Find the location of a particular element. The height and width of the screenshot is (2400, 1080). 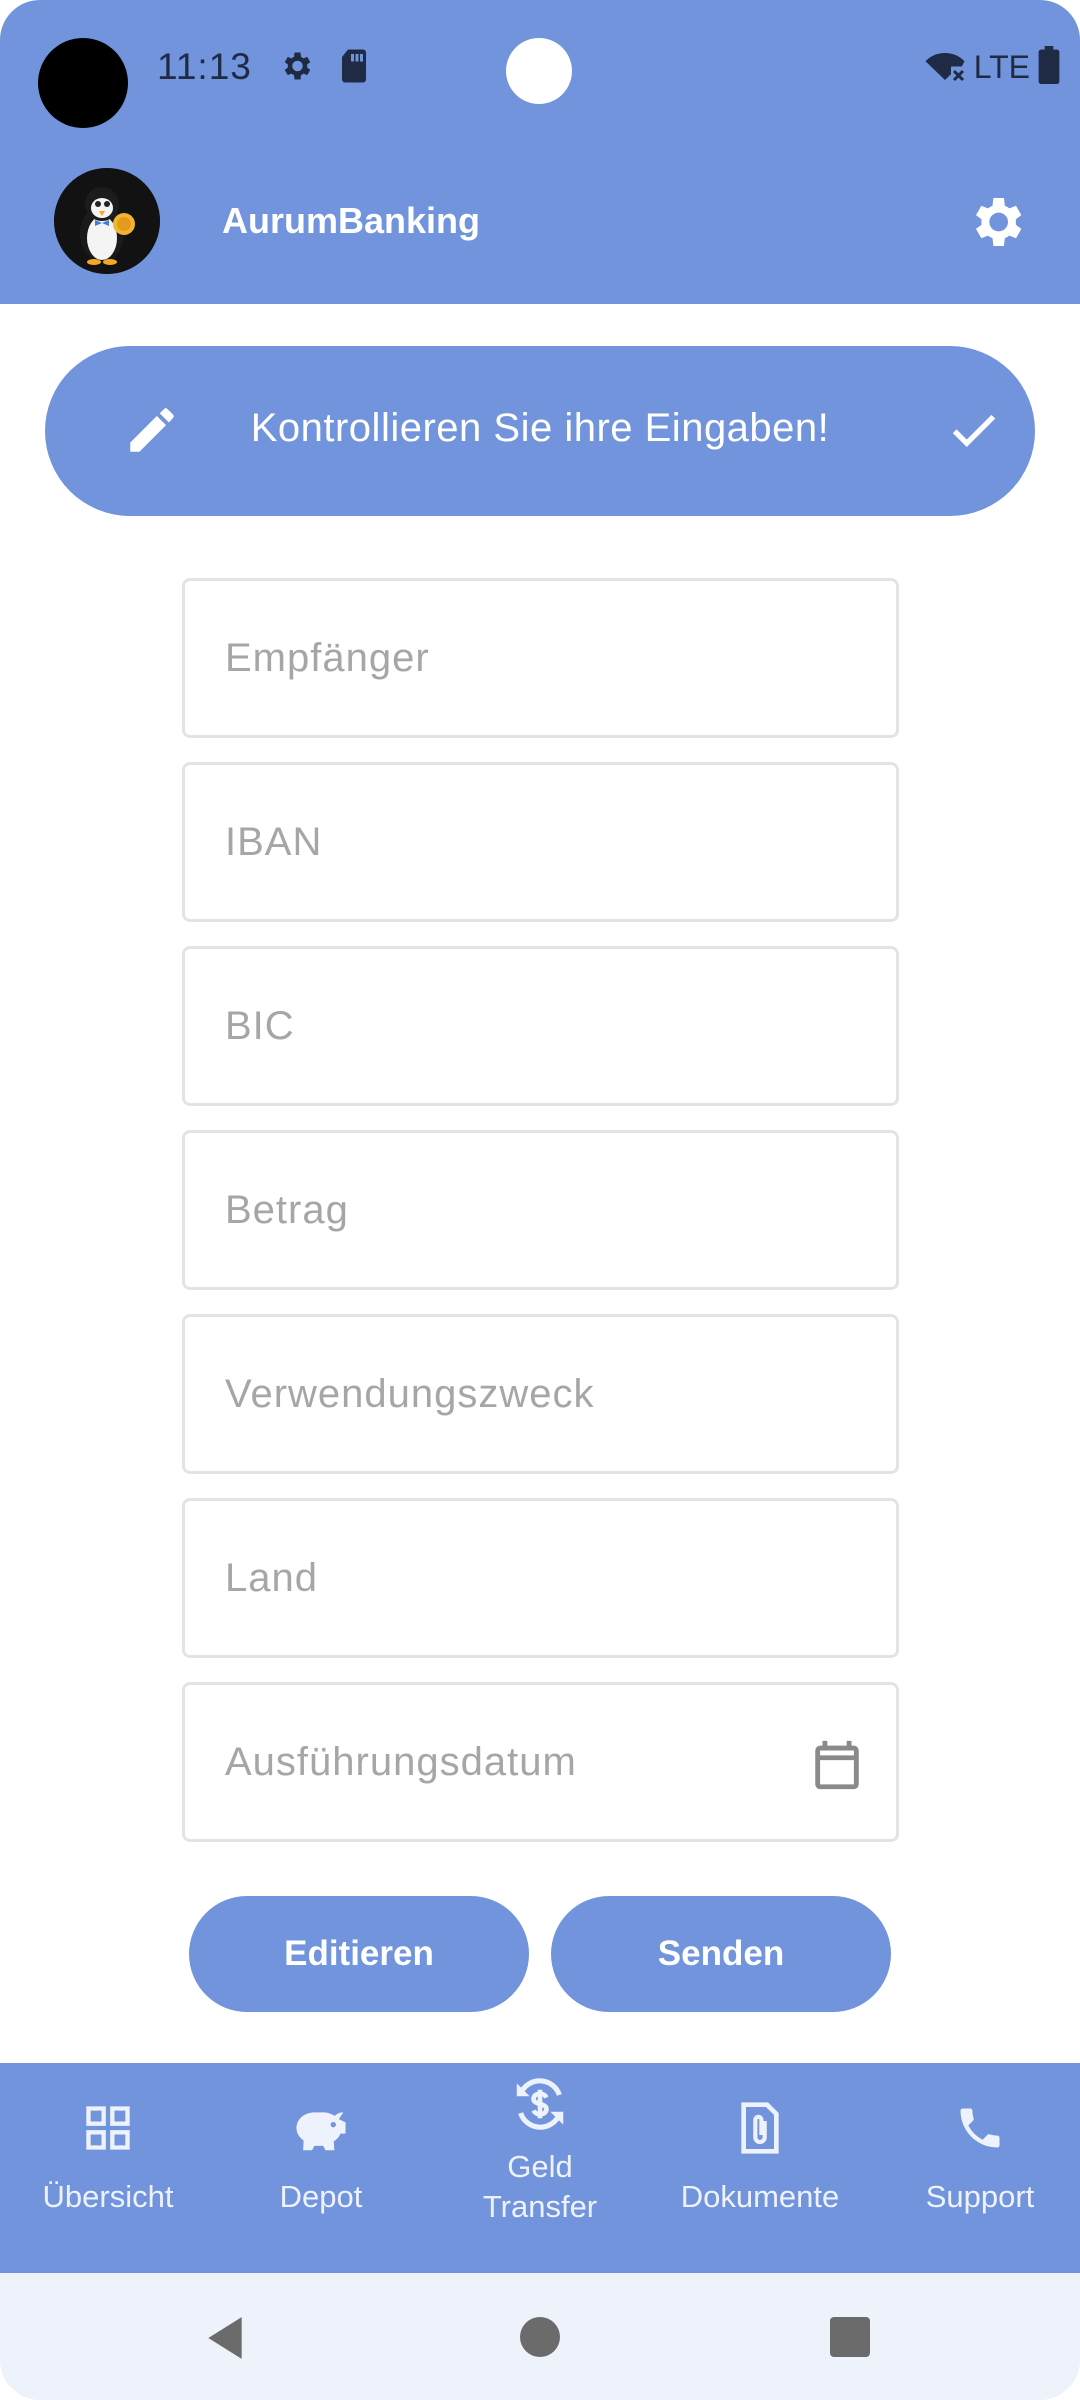

settings-button is located at coordinates (996, 222).